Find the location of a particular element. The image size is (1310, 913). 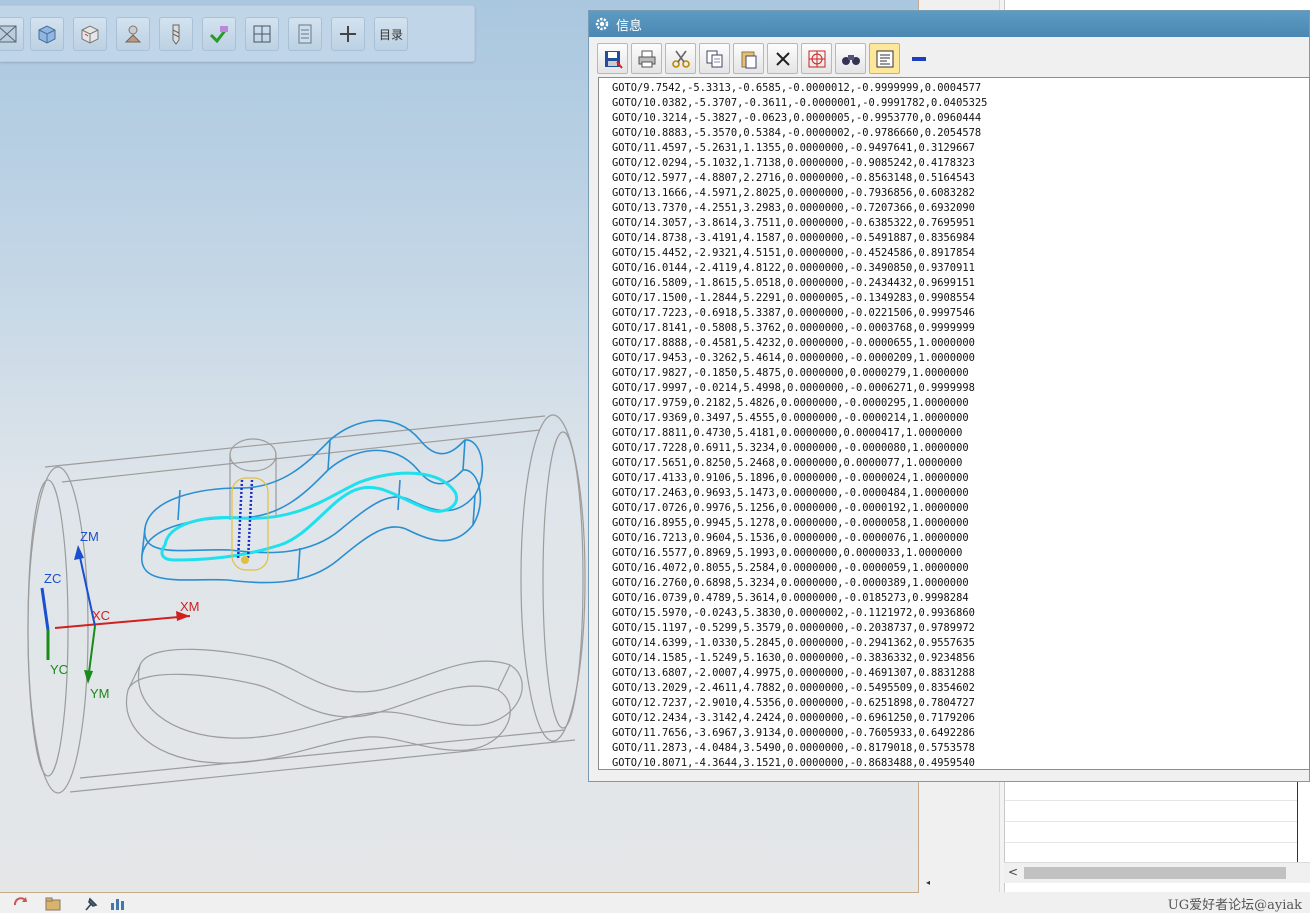

section-view-icon is located at coordinates (8, 34).